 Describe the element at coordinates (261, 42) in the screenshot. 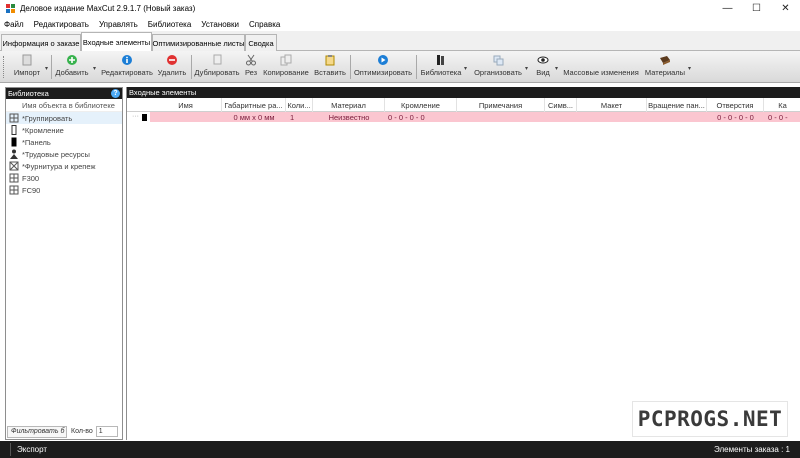

I see `tab-summary: Сводка` at that location.